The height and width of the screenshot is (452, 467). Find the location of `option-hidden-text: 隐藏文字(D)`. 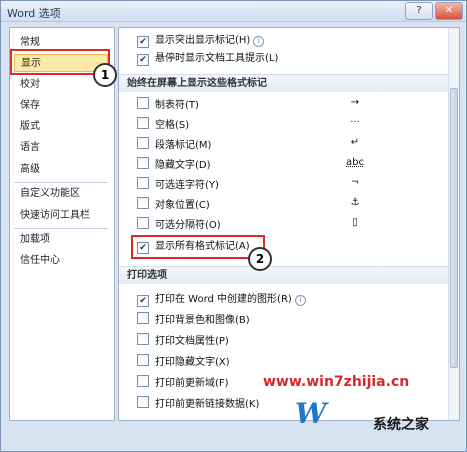

option-hidden-text: 隐藏文字(D) is located at coordinates (174, 165).